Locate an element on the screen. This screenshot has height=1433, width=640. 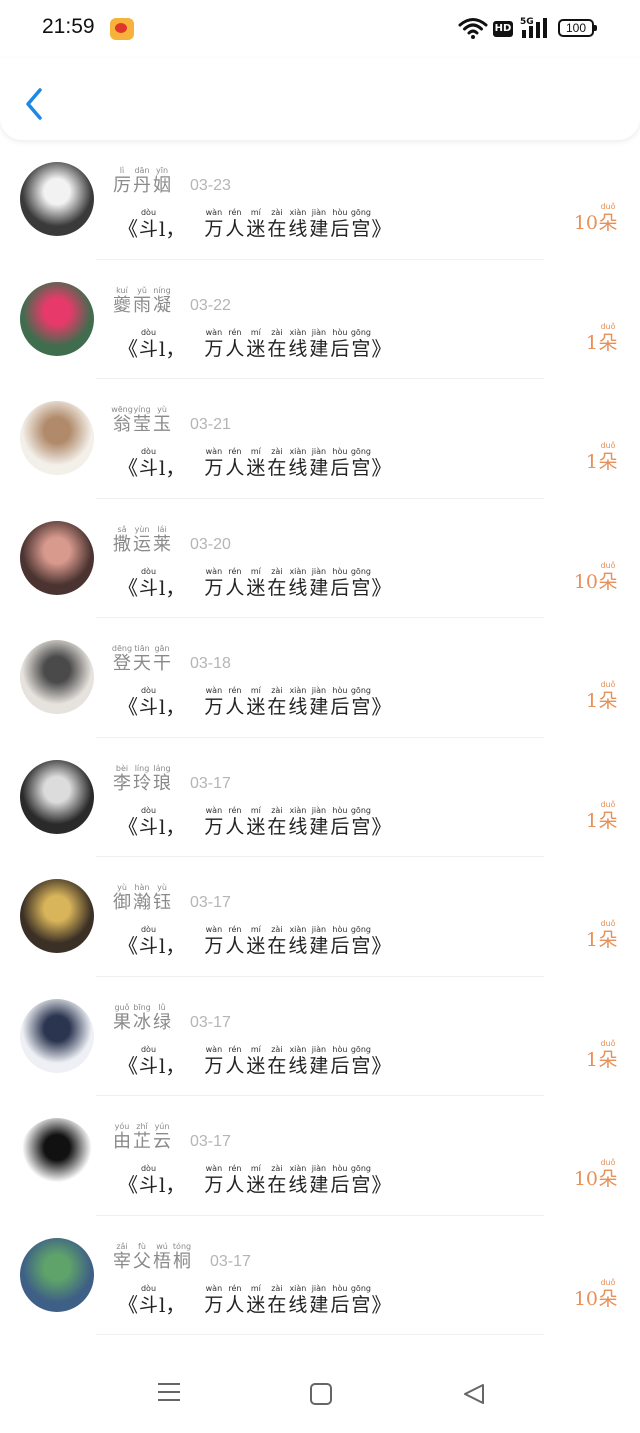
hanzi: 琅 is located at coordinates (162, 783).